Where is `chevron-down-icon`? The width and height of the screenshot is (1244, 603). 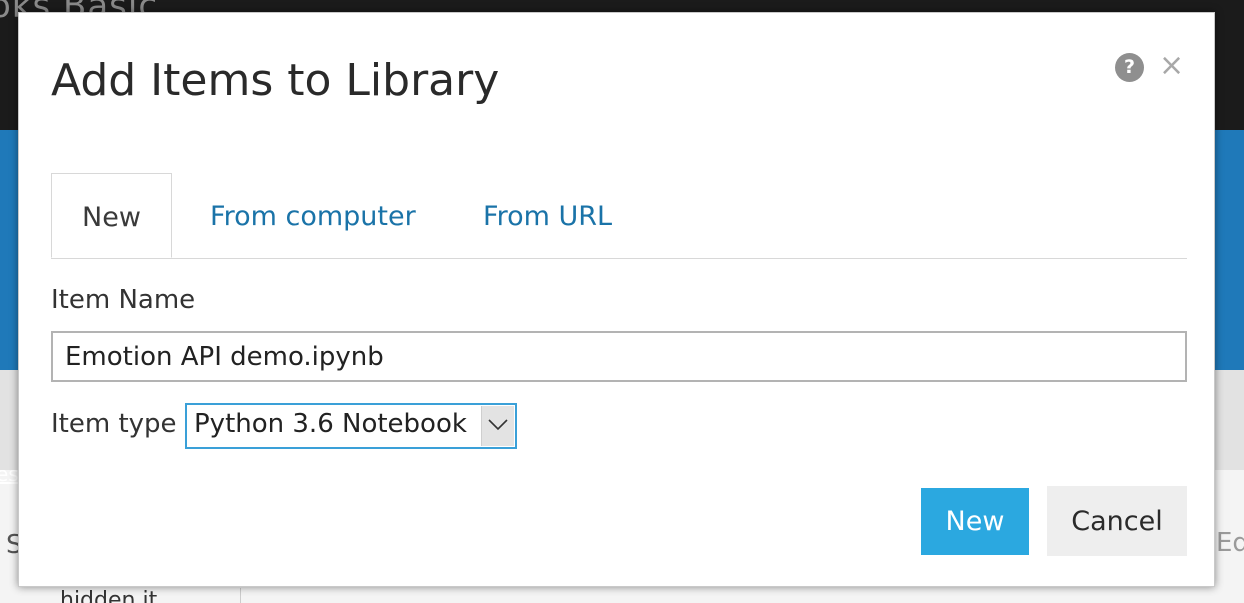 chevron-down-icon is located at coordinates (497, 426).